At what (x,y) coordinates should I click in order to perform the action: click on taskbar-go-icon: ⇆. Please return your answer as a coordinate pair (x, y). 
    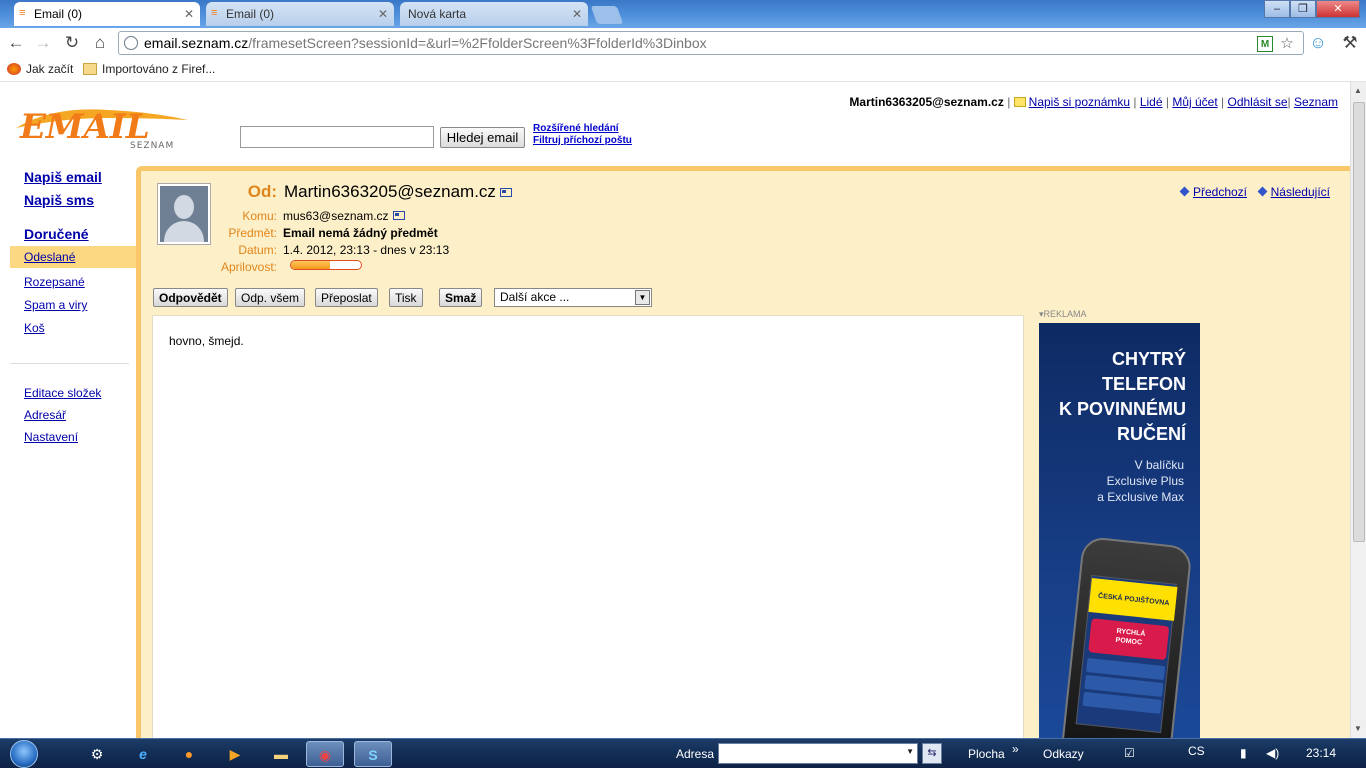
    Looking at the image, I should click on (932, 753).